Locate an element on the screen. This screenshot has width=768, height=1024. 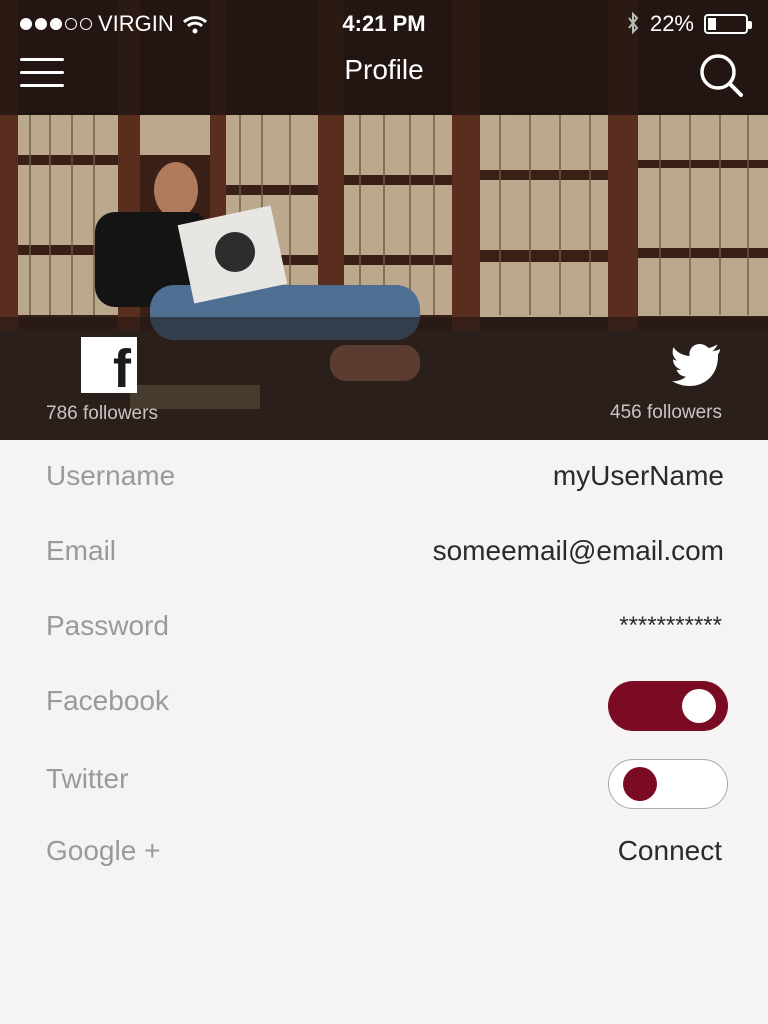
facebook-icon: f is located at coordinates (109, 367).